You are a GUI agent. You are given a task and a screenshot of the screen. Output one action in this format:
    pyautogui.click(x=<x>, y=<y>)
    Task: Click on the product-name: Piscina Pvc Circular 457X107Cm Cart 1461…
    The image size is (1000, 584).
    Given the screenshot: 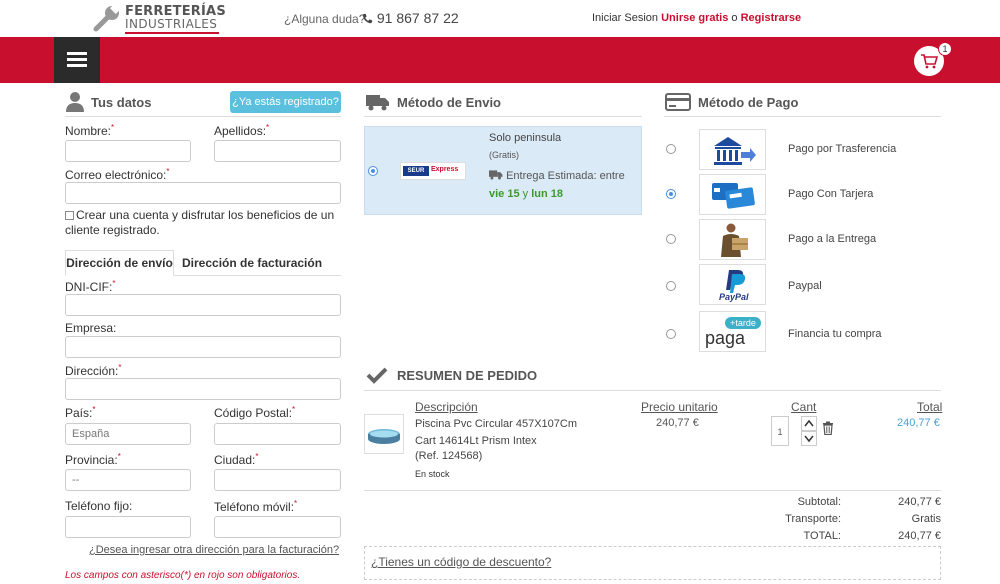 What is the action you would take?
    pyautogui.click(x=505, y=433)
    